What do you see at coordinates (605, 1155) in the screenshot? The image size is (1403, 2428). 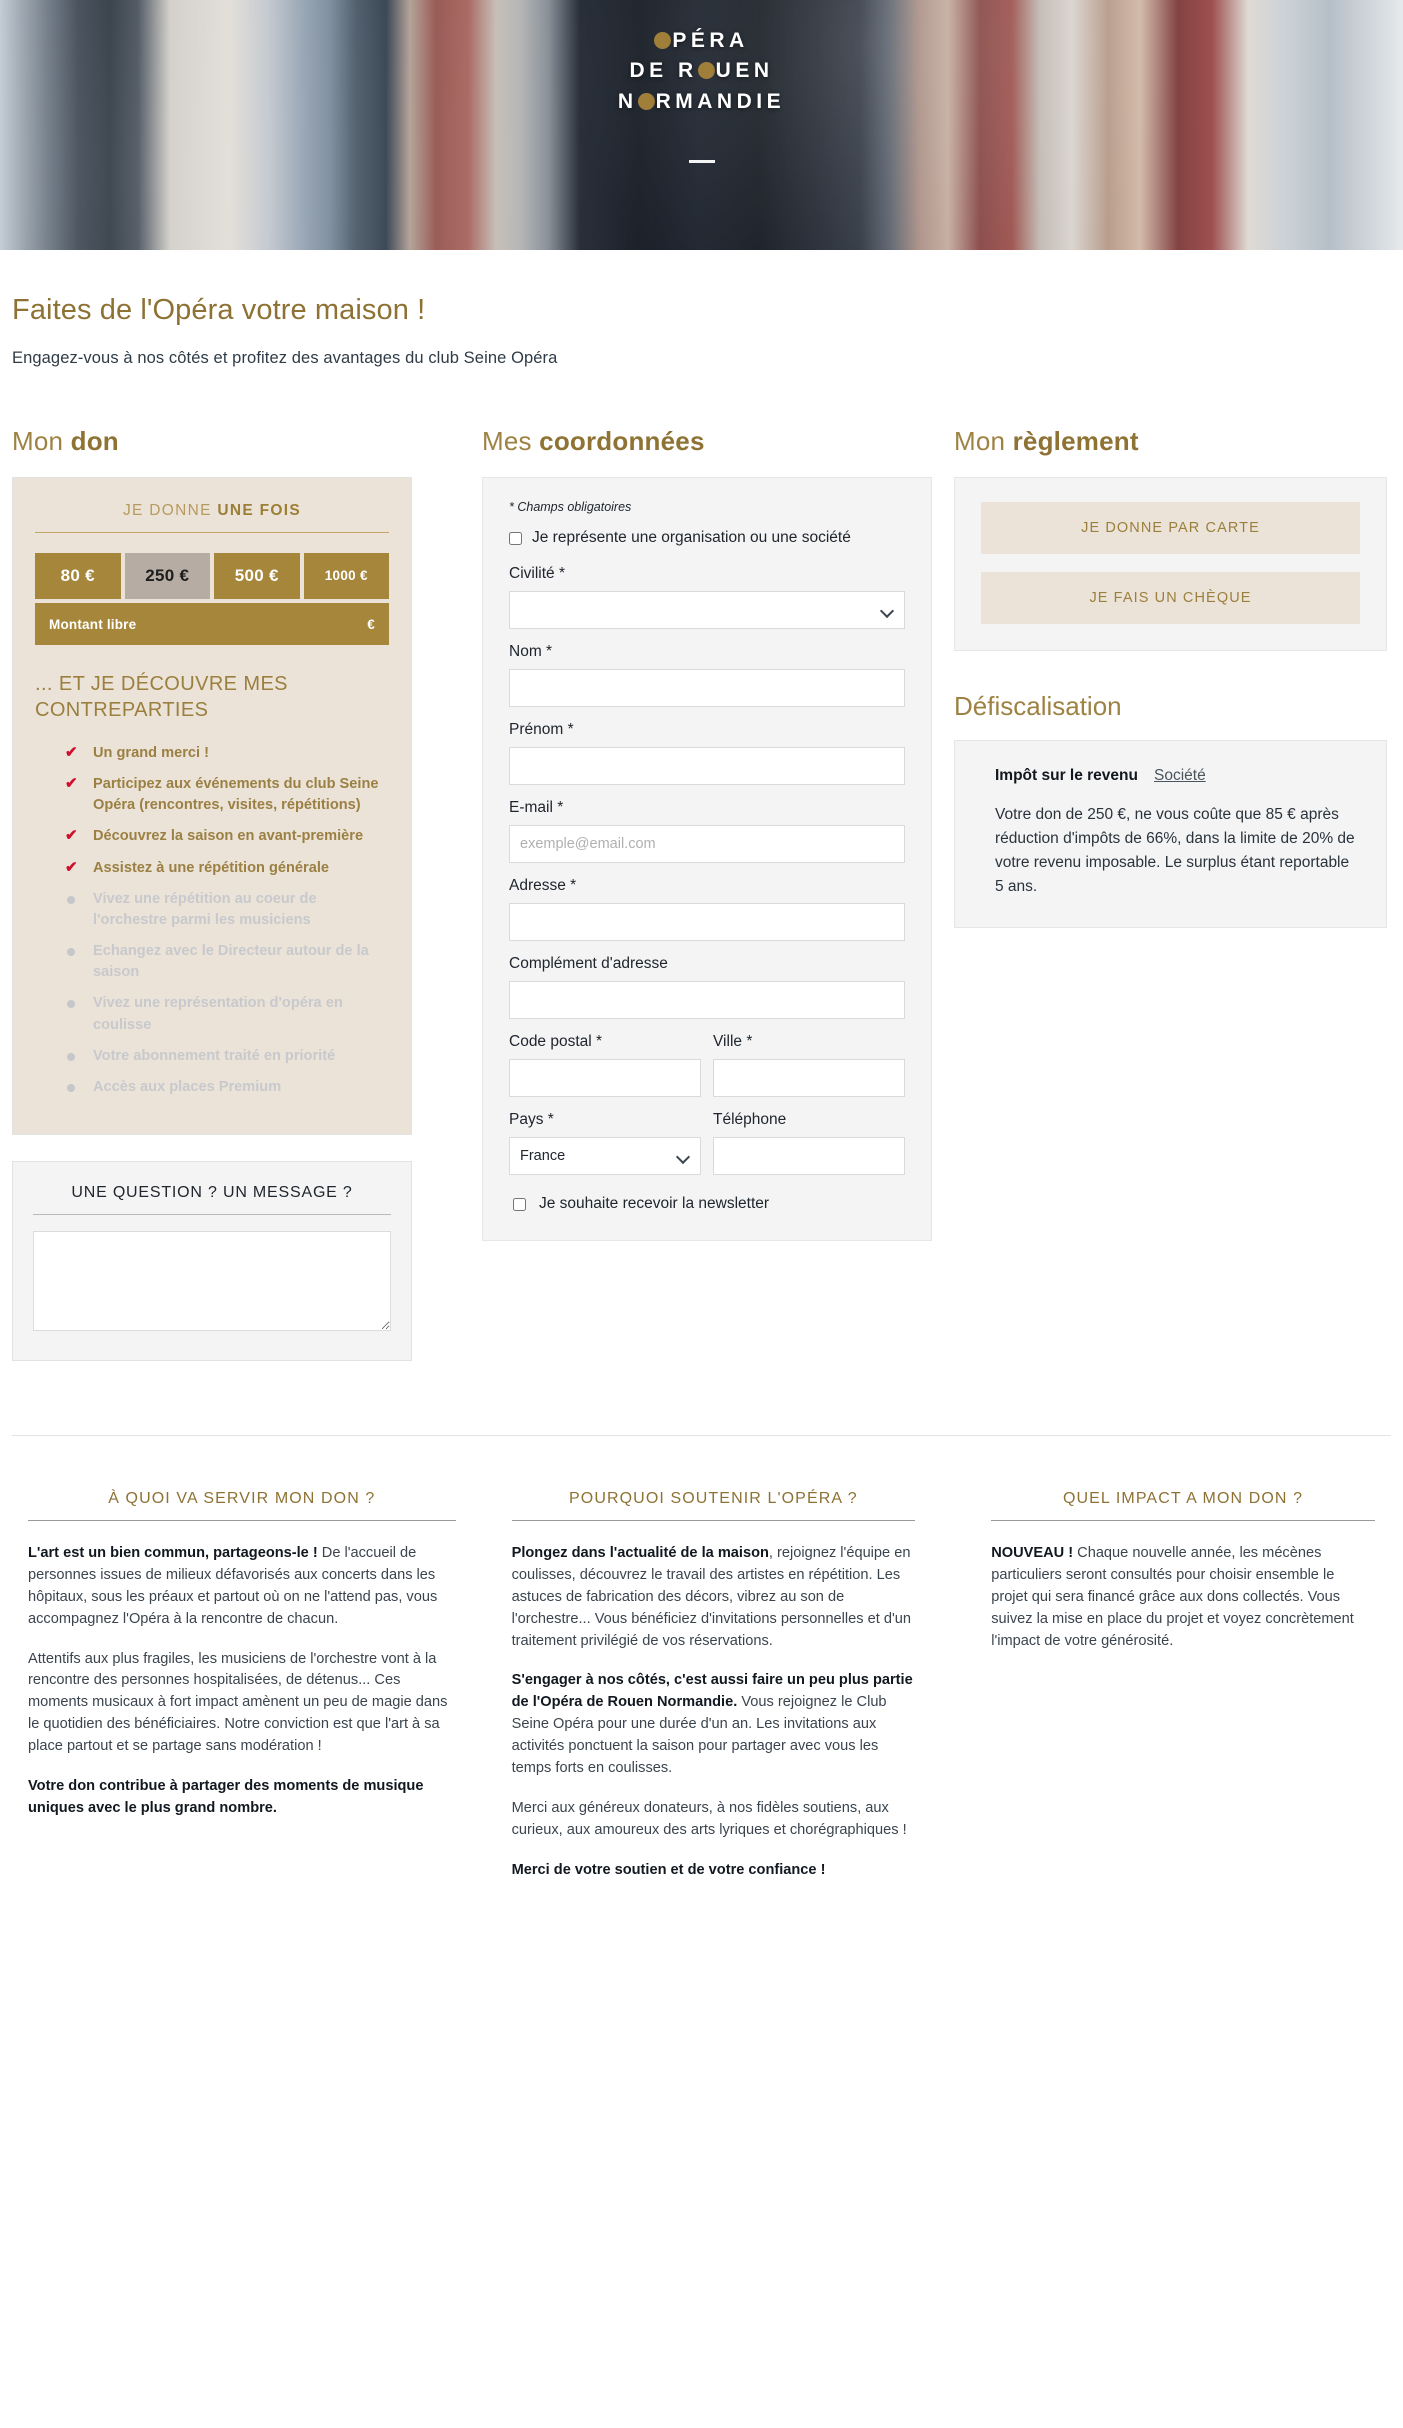 I see `pays-select: France` at bounding box center [605, 1155].